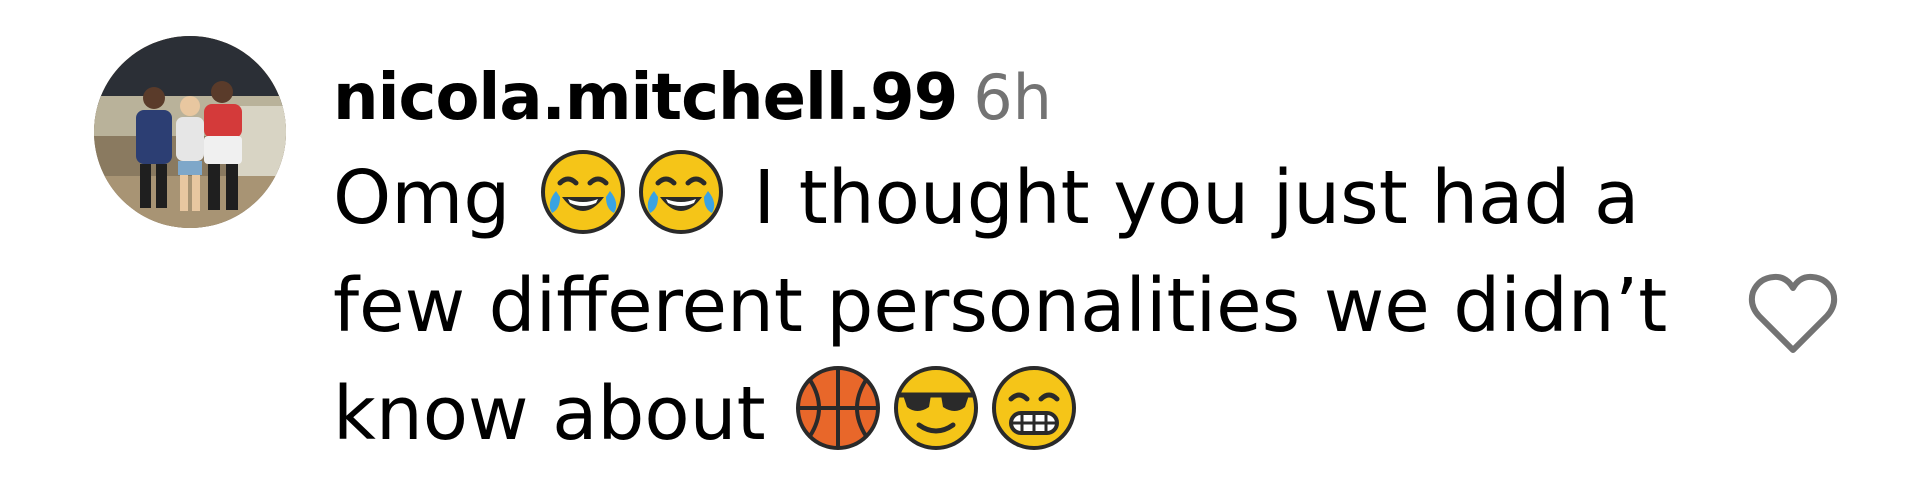 This screenshot has height=480, width=1920. What do you see at coordinates (1000, 306) in the screenshot?
I see `comment-text-segment: few different personalities we didn’t` at bounding box center [1000, 306].